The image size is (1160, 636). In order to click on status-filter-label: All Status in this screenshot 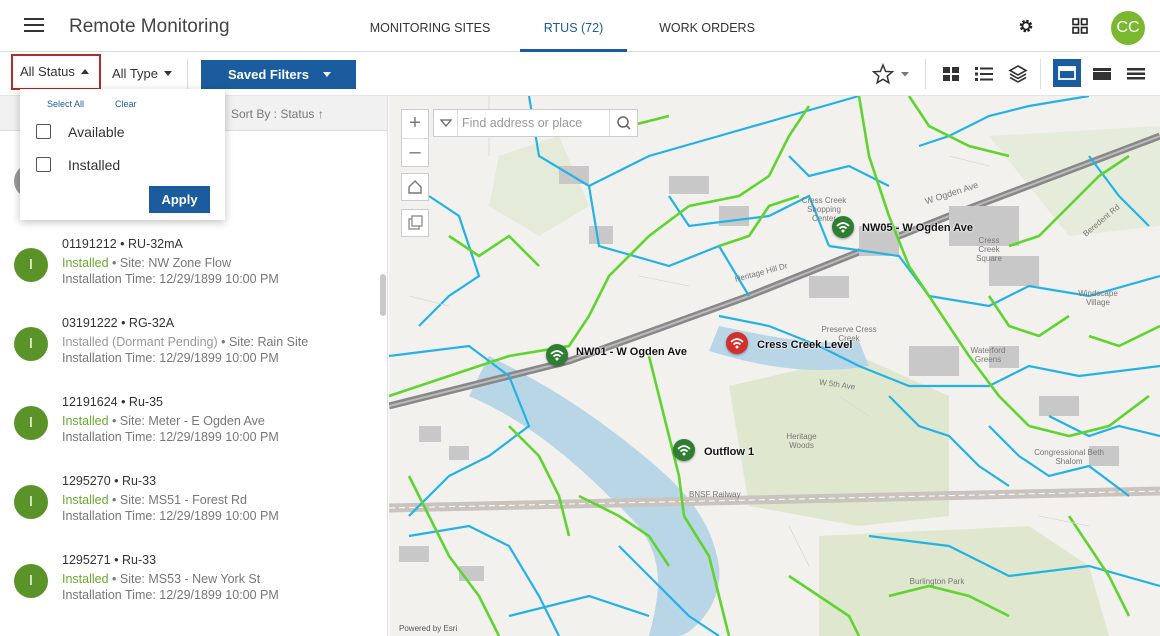, I will do `click(47, 71)`.